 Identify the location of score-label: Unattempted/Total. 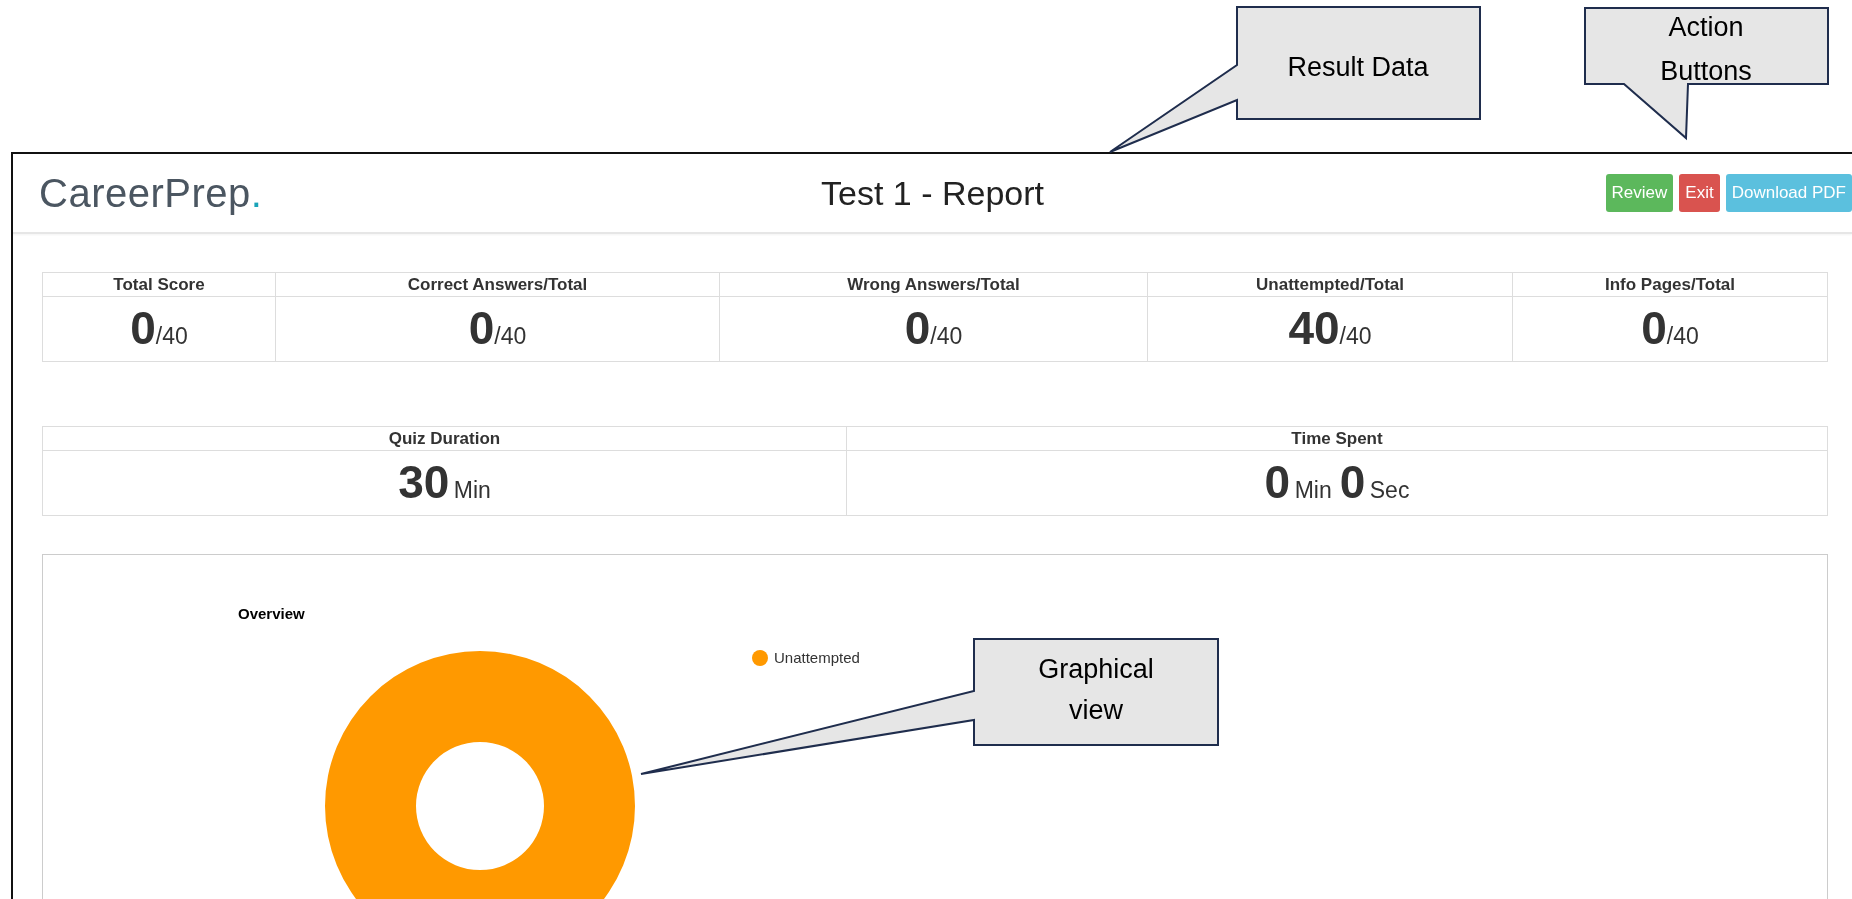
(1330, 285).